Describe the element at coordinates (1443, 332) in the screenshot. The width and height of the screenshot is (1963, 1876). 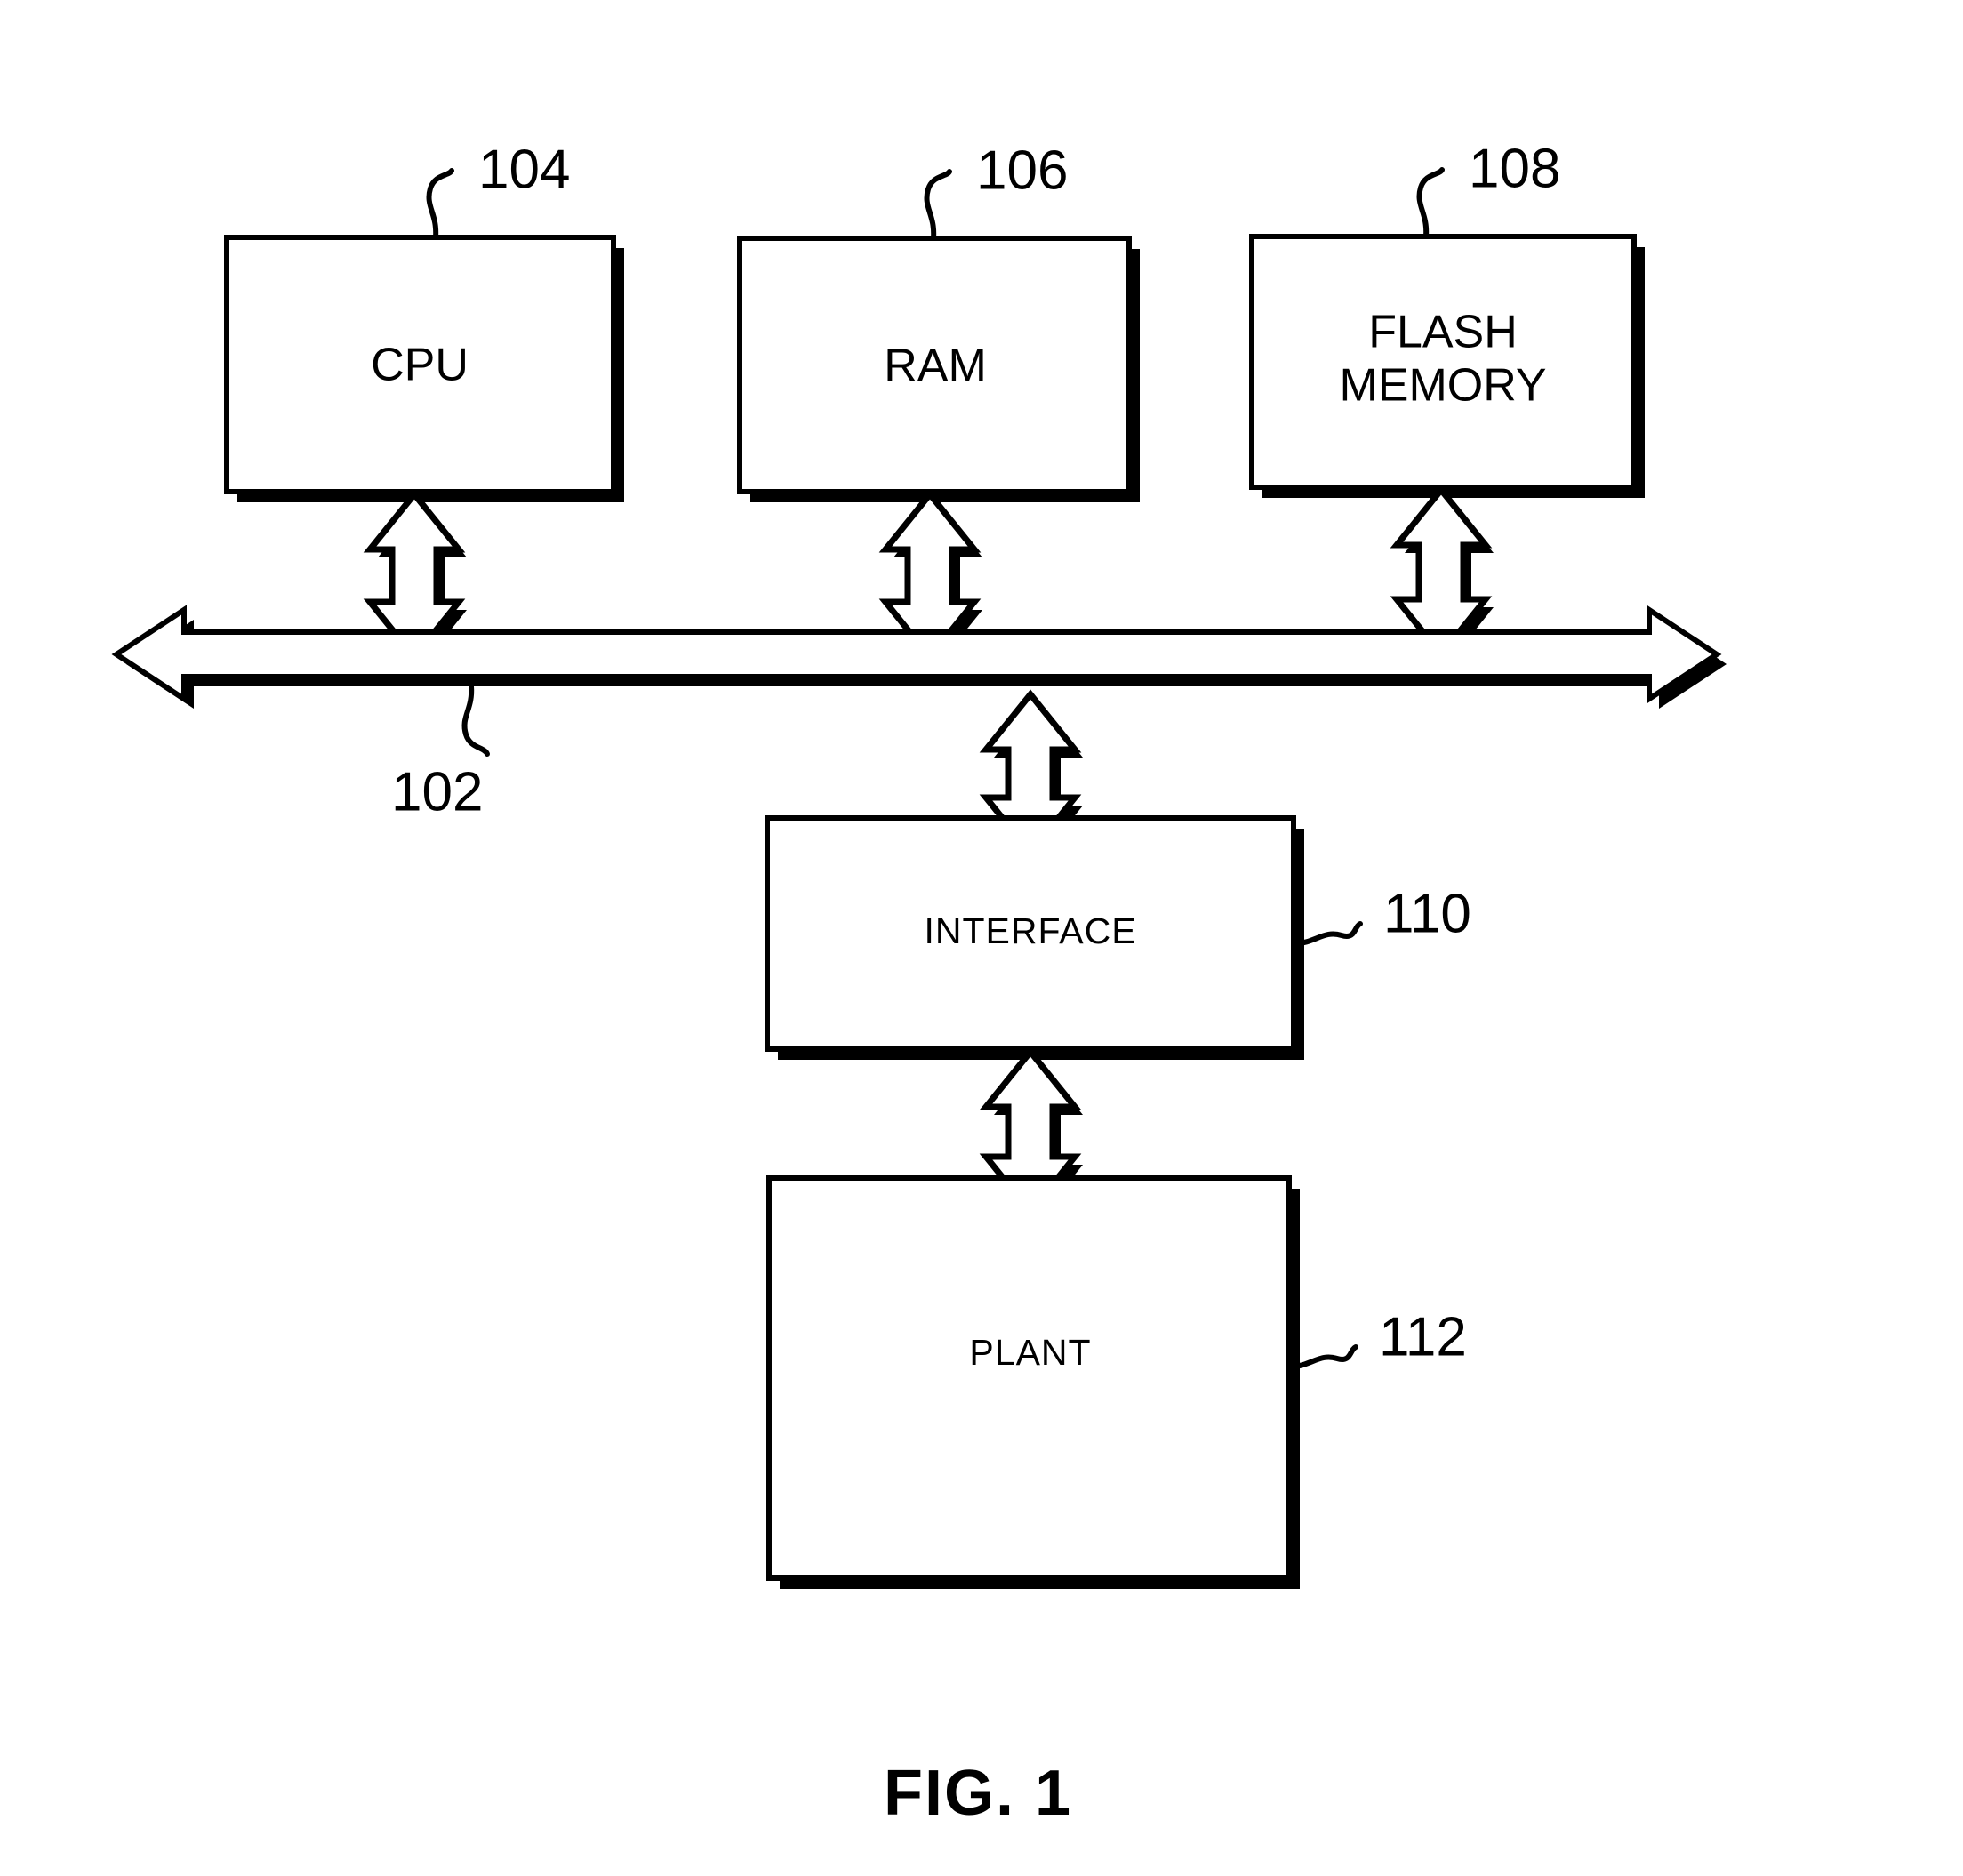
I see `flash-label-line1: FLASH` at that location.